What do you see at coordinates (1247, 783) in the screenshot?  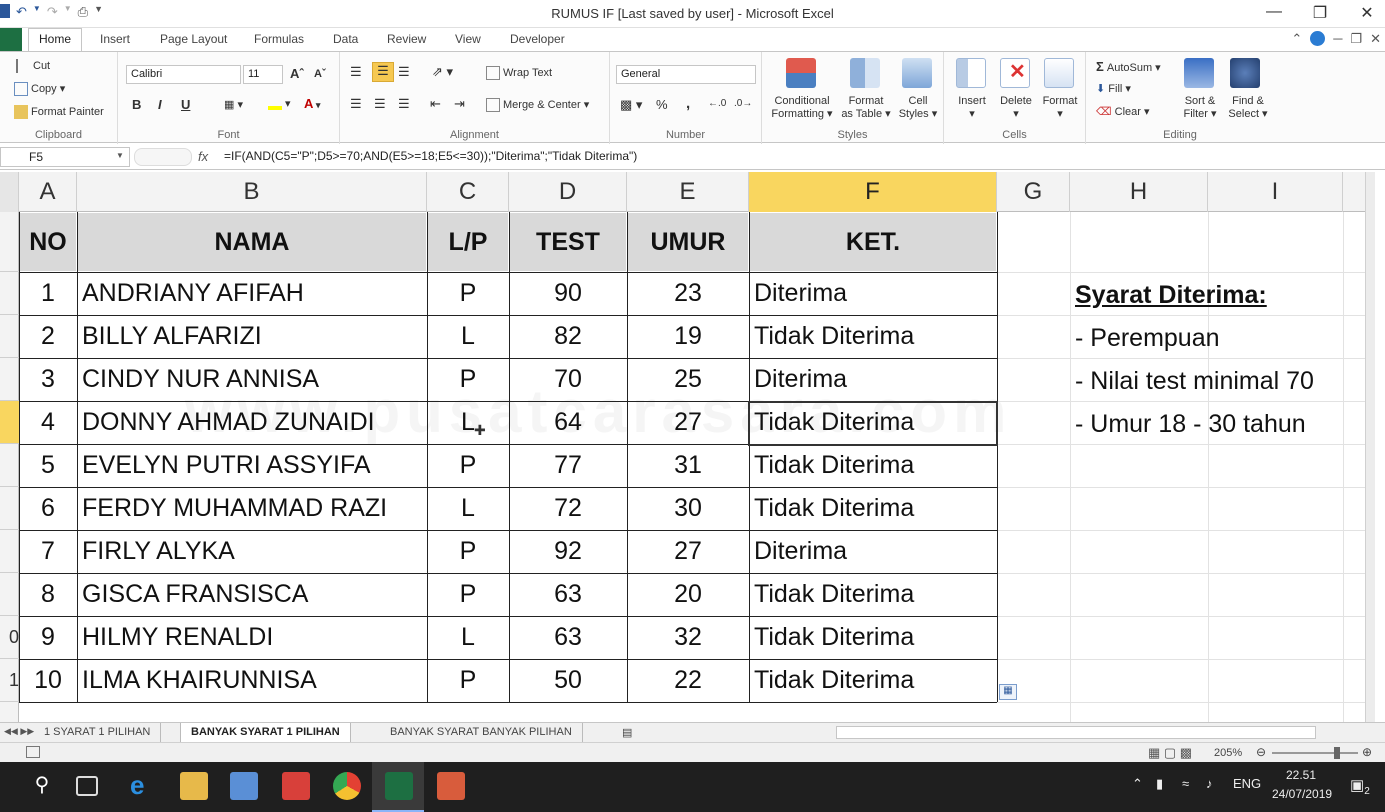 I see `language-indicator: ENG` at bounding box center [1247, 783].